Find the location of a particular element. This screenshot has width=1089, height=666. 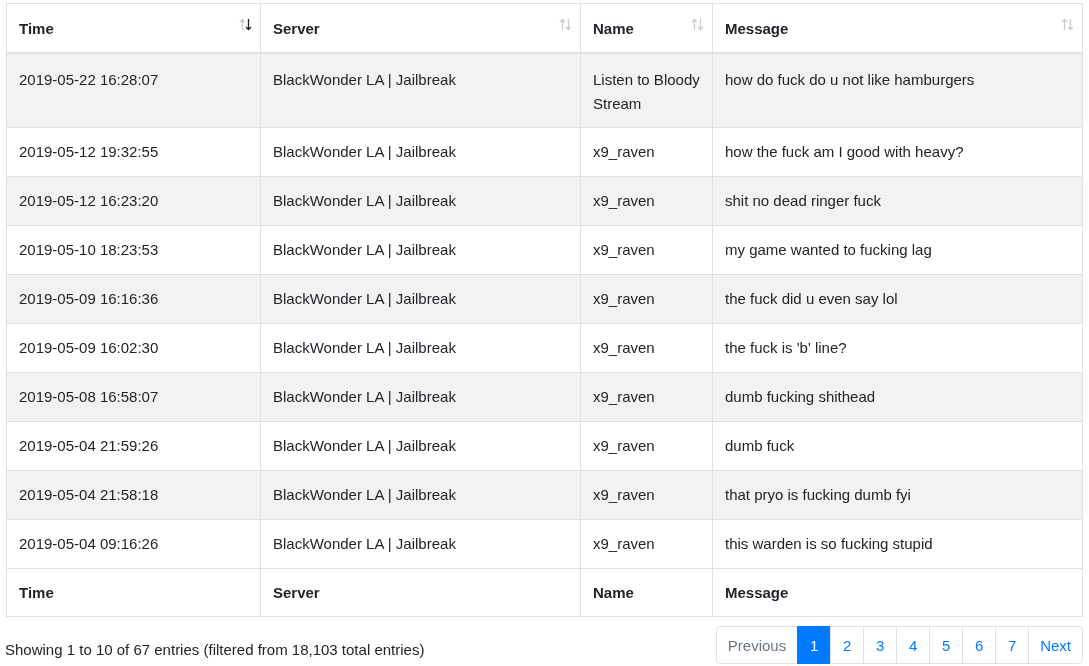

table-cell: 2019-05-12 16:23:20 is located at coordinates (133, 201).